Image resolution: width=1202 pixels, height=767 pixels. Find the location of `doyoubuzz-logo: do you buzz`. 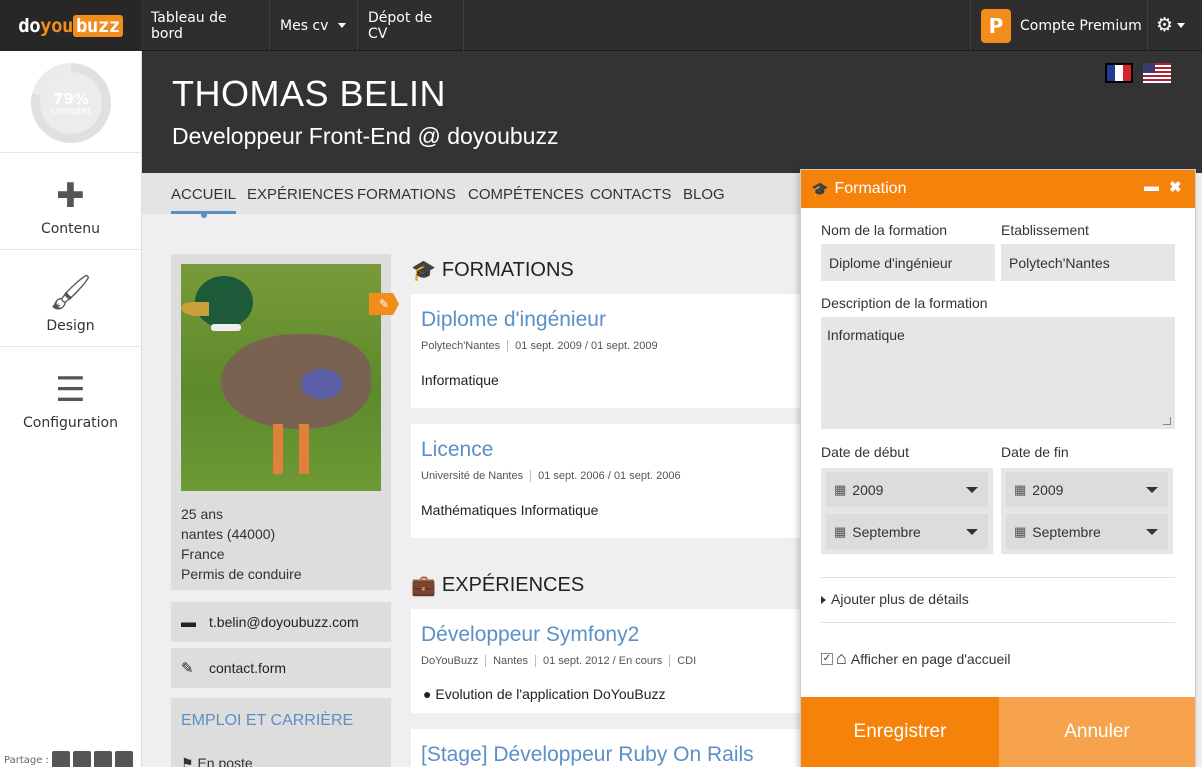

doyoubuzz-logo: do you buzz is located at coordinates (70, 25).